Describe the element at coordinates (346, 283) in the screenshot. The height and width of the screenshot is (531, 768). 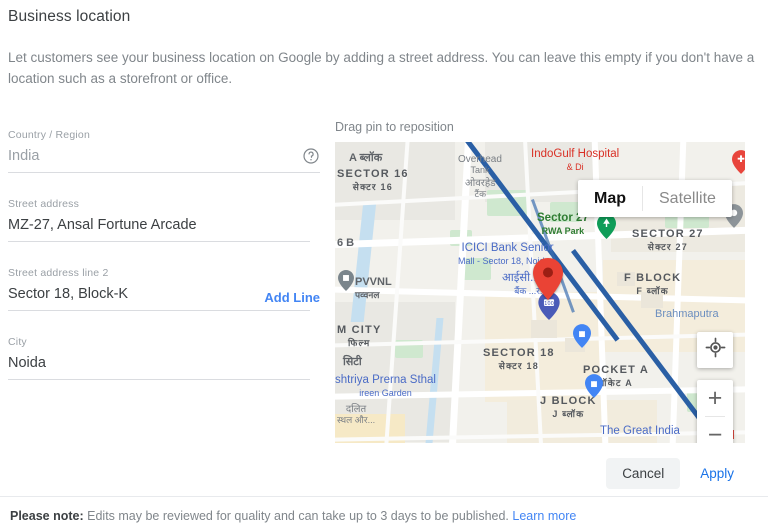
I see `utility-poi-icon` at that location.